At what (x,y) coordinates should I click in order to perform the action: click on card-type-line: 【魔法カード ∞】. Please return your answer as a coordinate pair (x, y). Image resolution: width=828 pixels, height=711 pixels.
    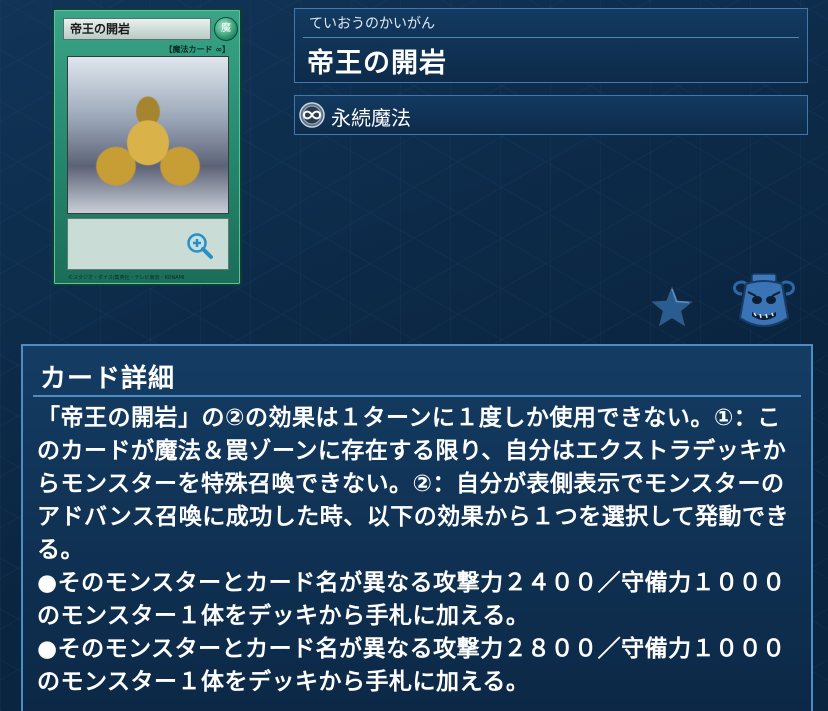
    Looking at the image, I should click on (197, 49).